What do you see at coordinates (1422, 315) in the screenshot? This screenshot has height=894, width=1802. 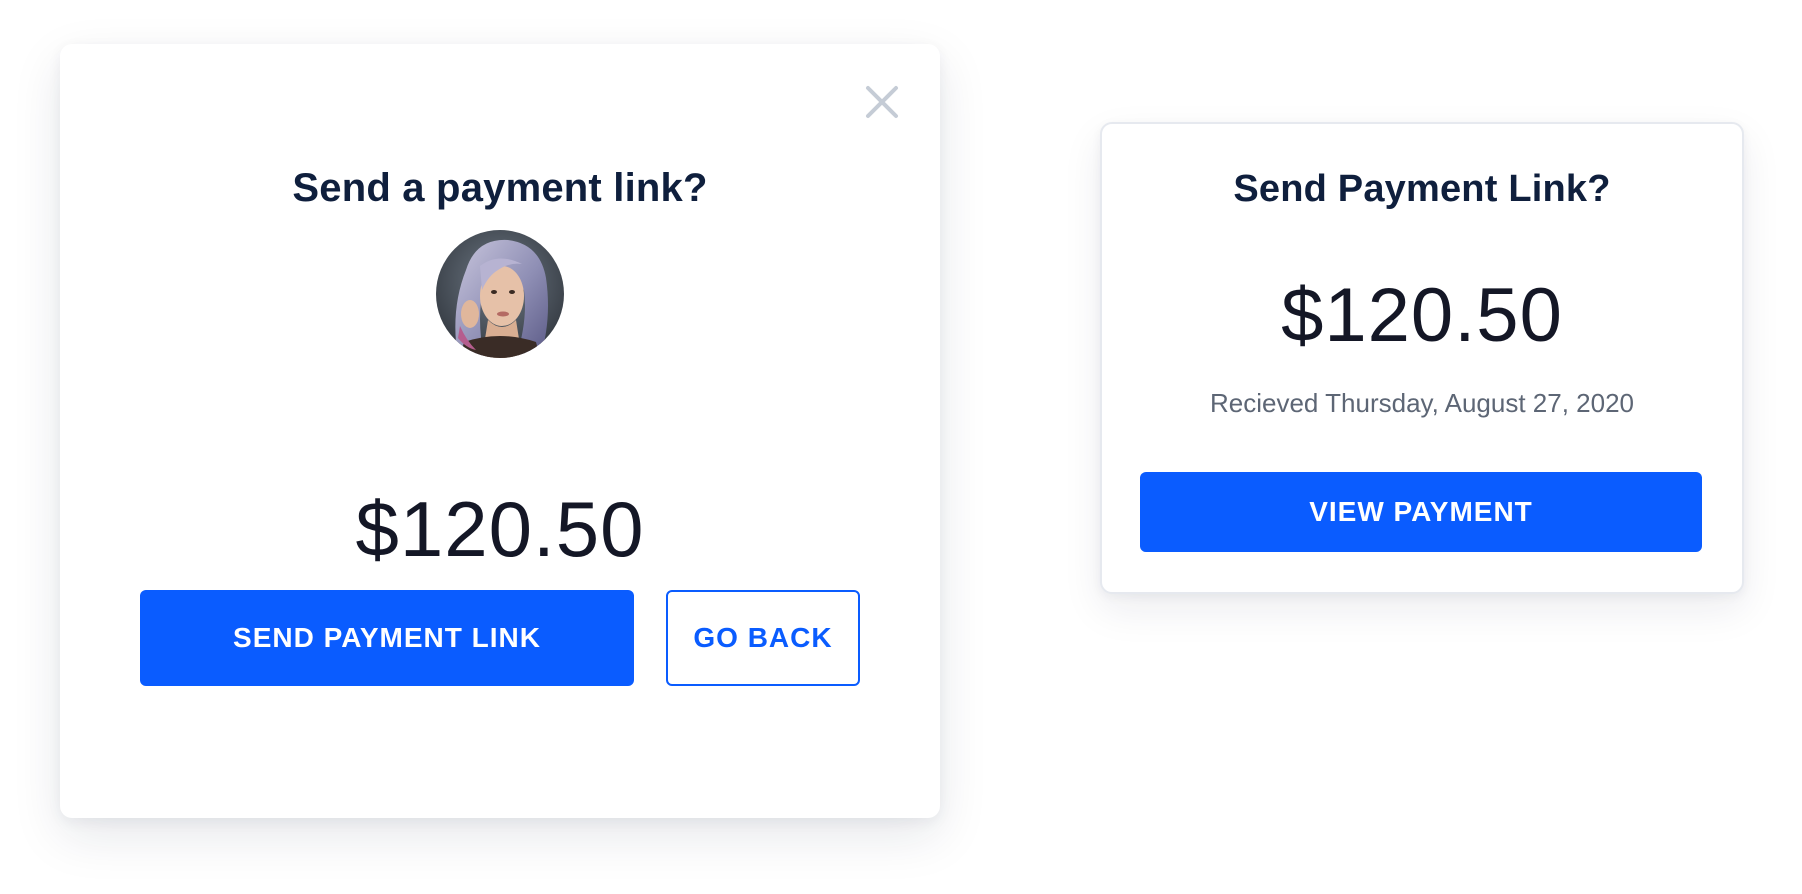 I see `card-payment-amount: $120.50` at bounding box center [1422, 315].